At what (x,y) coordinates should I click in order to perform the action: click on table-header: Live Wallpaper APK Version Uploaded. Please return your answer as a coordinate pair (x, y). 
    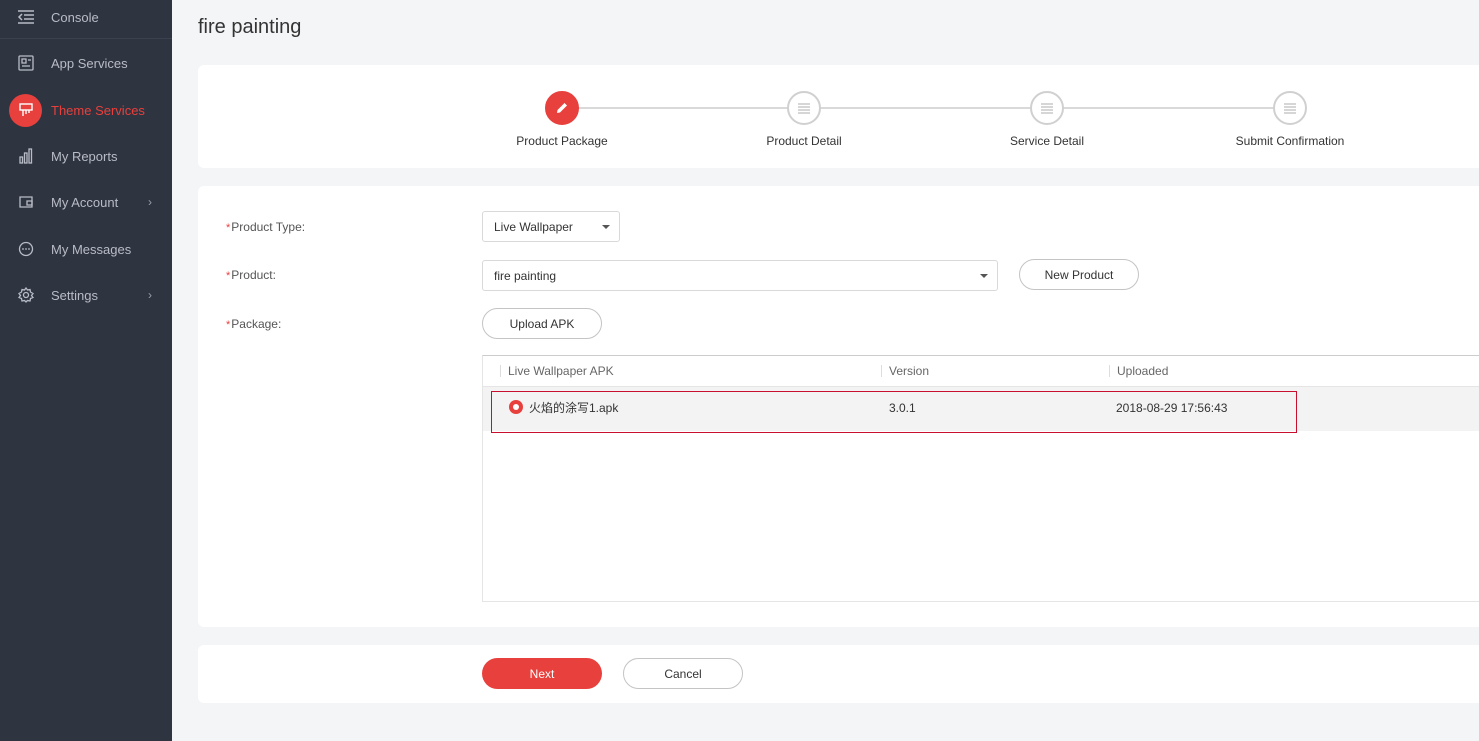
    Looking at the image, I should click on (981, 371).